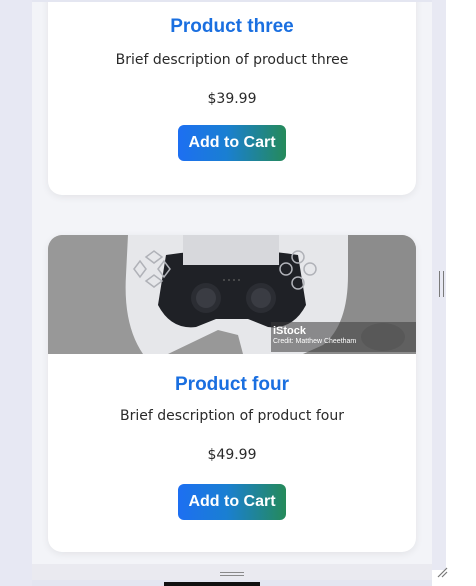  I want to click on vertical-resize-handle, so click(441, 284).